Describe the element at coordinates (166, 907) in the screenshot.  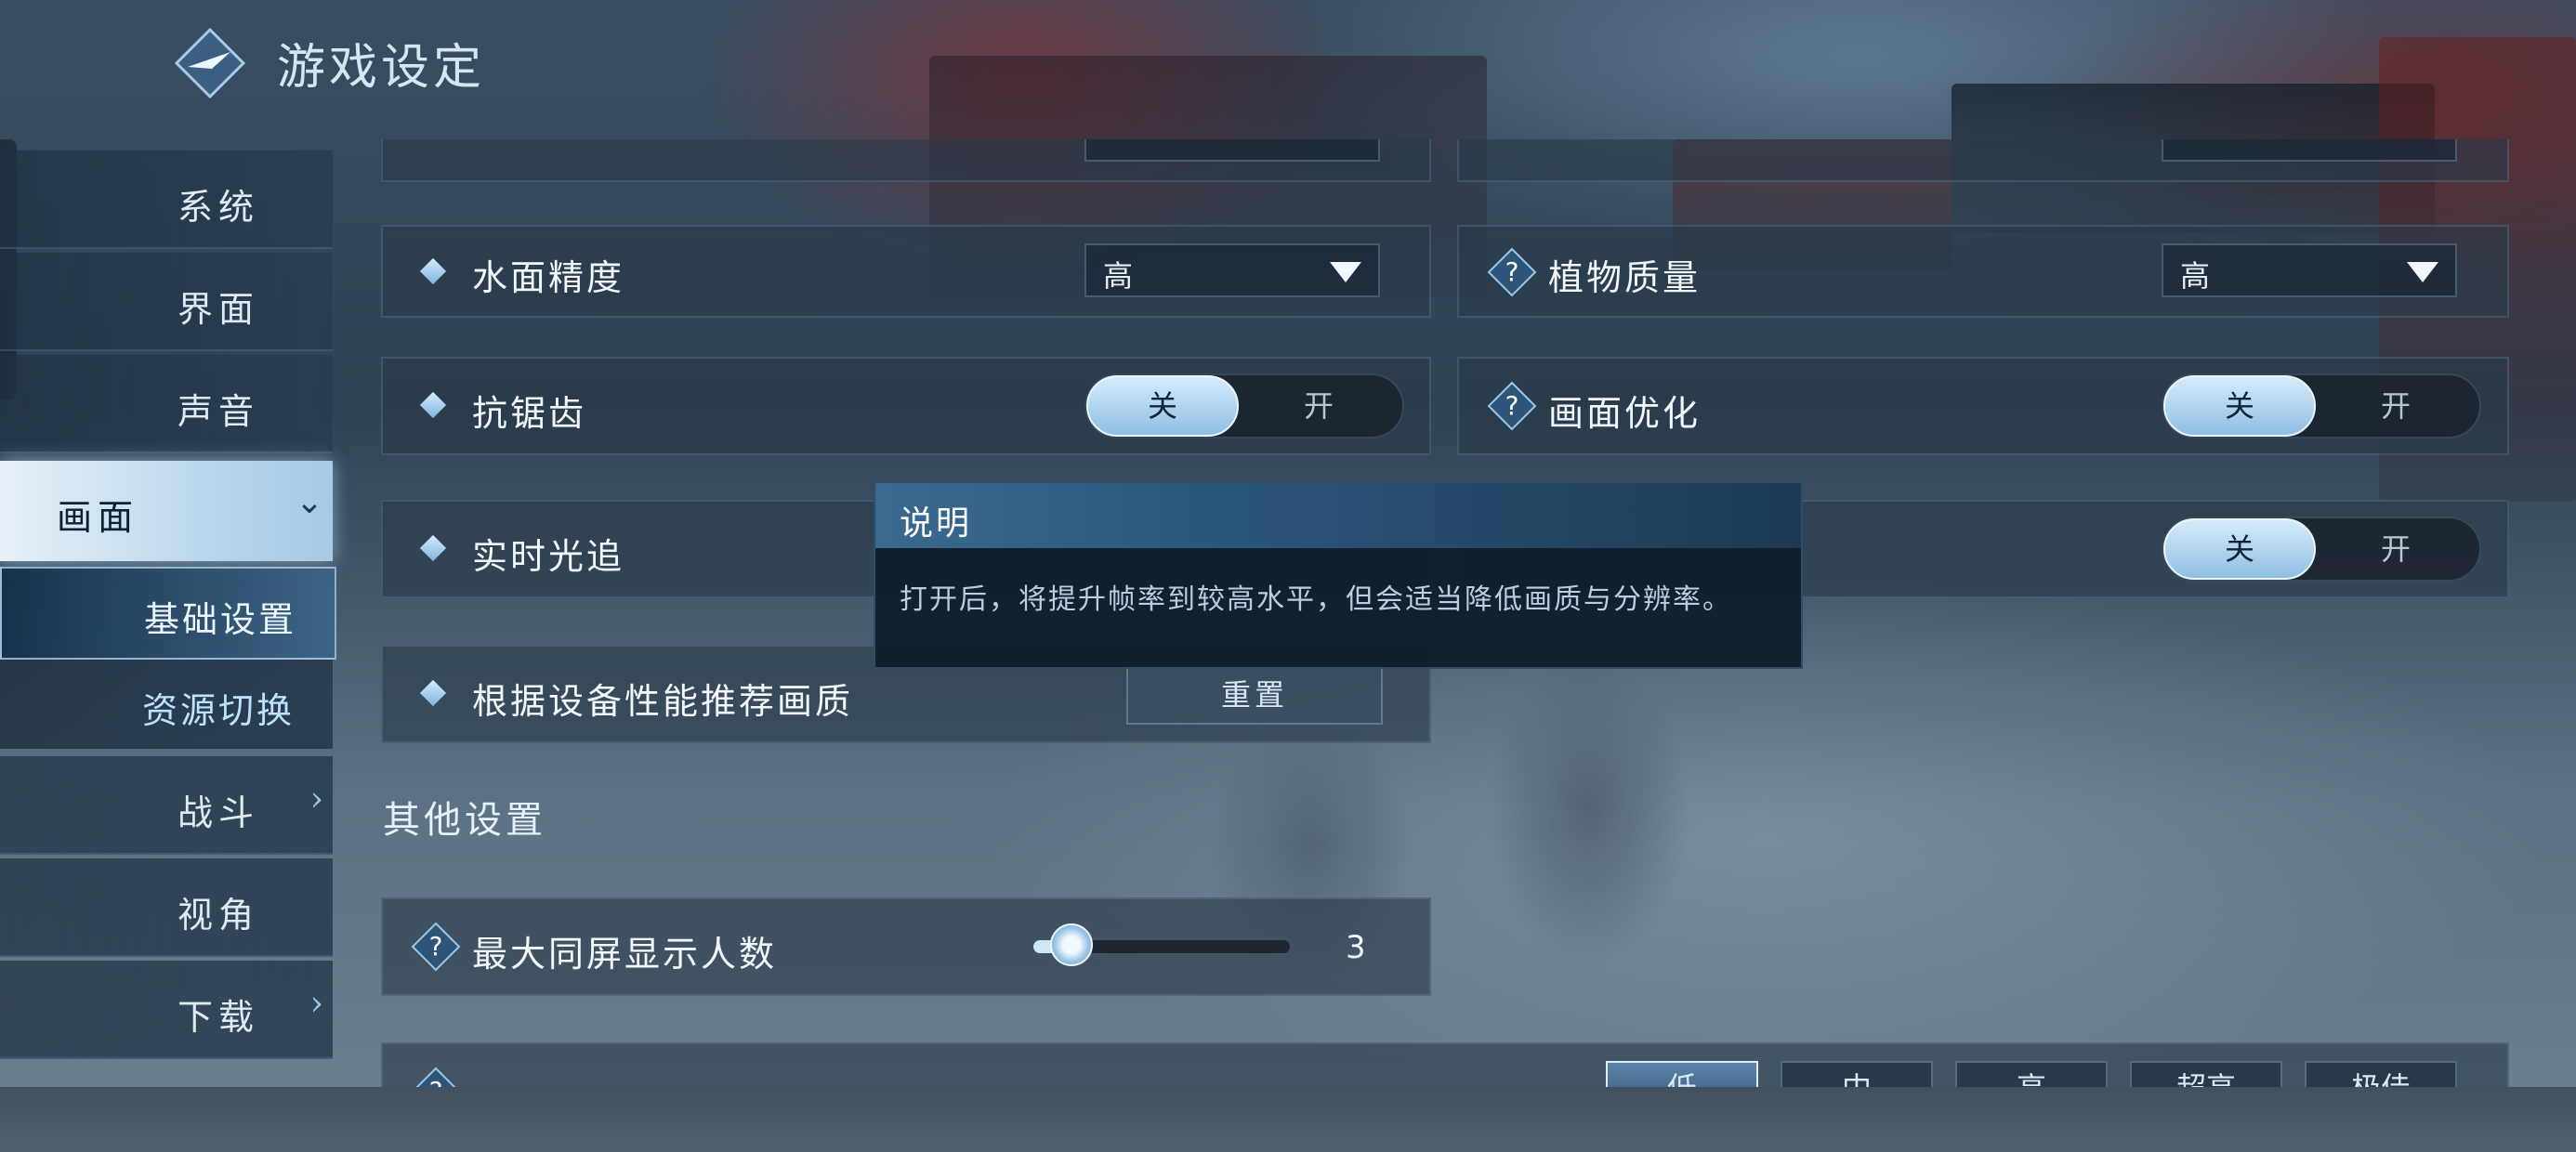
I see `sidebar-item-camera: 视角` at that location.